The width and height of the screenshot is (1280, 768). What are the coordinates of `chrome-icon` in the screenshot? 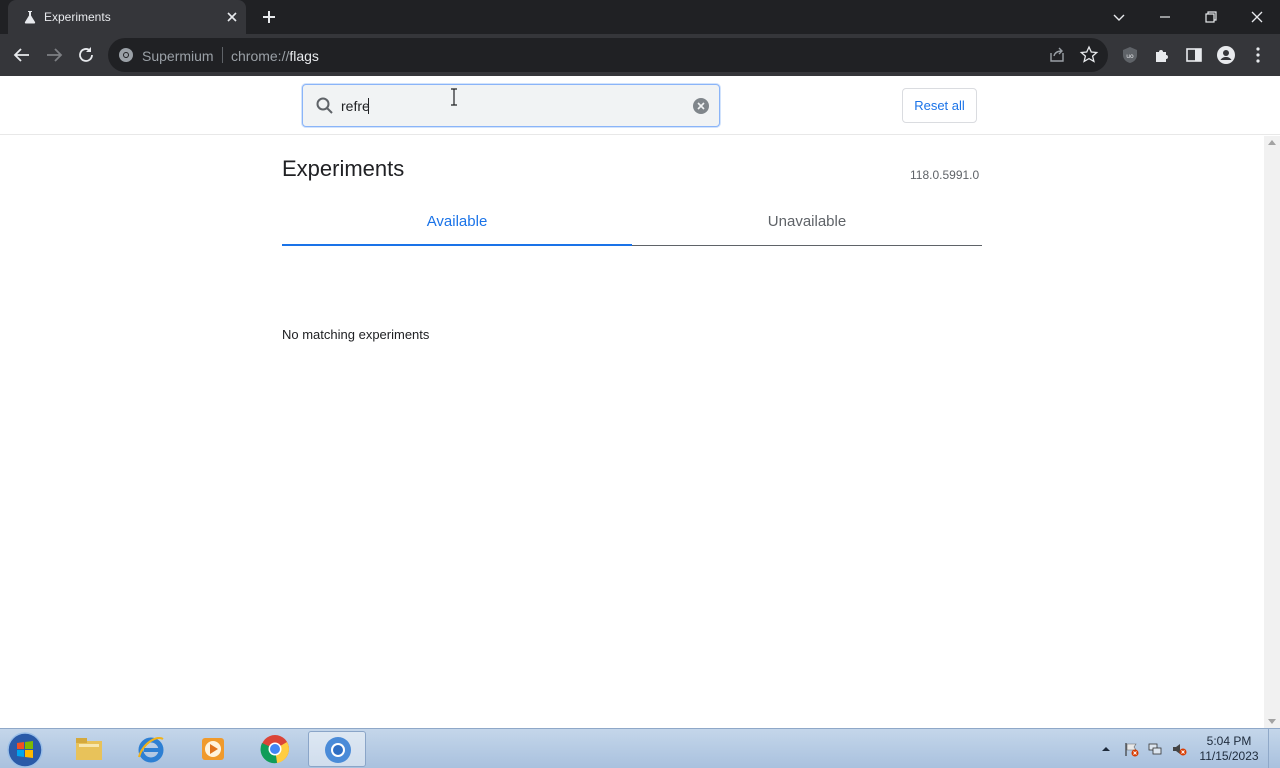 It's located at (274, 749).